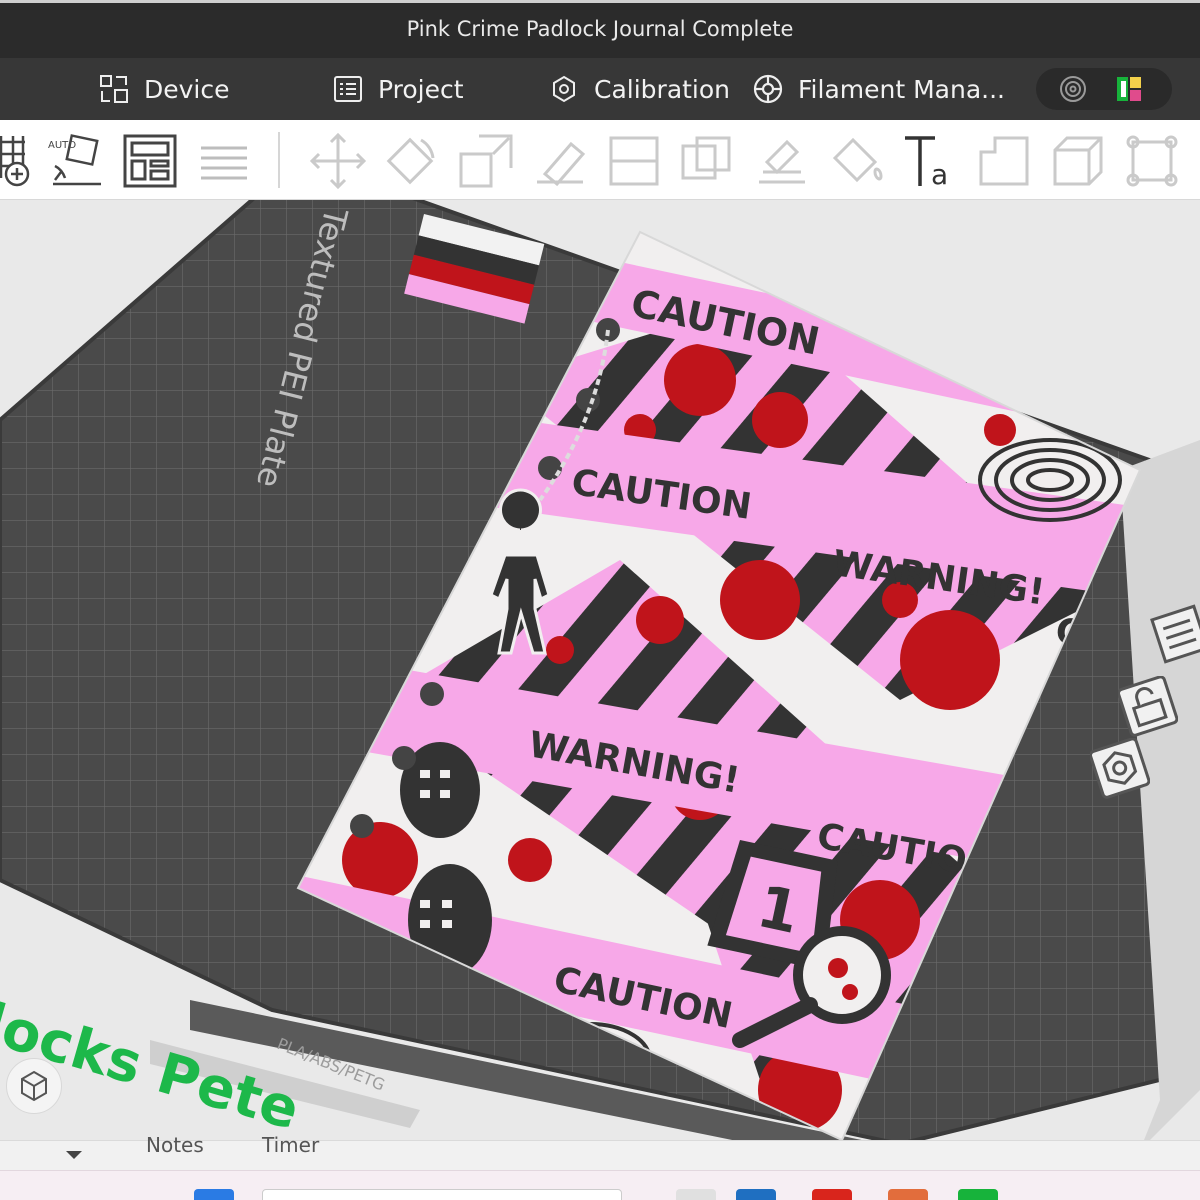 This screenshot has width=1200, height=1200. What do you see at coordinates (114, 89) in the screenshot?
I see `device-icon` at bounding box center [114, 89].